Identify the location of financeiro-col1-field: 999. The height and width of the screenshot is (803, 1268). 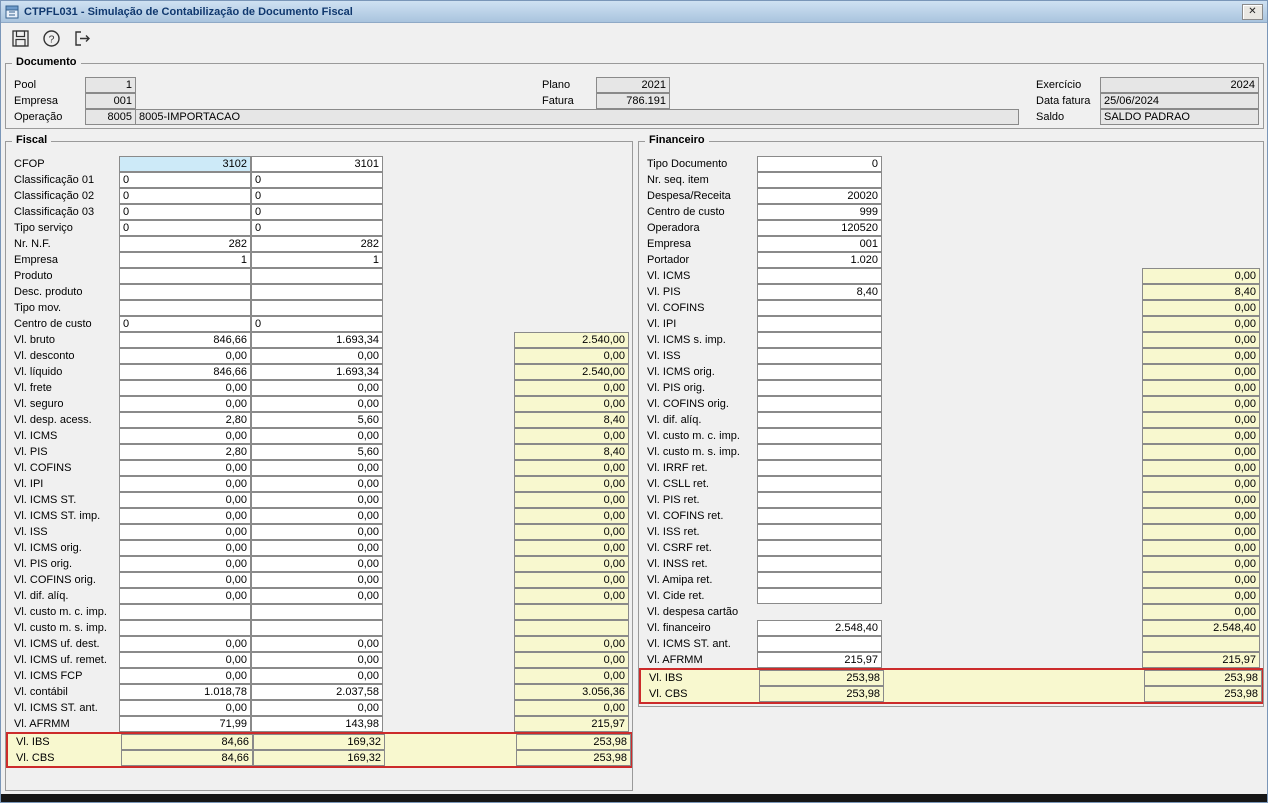
(819, 212).